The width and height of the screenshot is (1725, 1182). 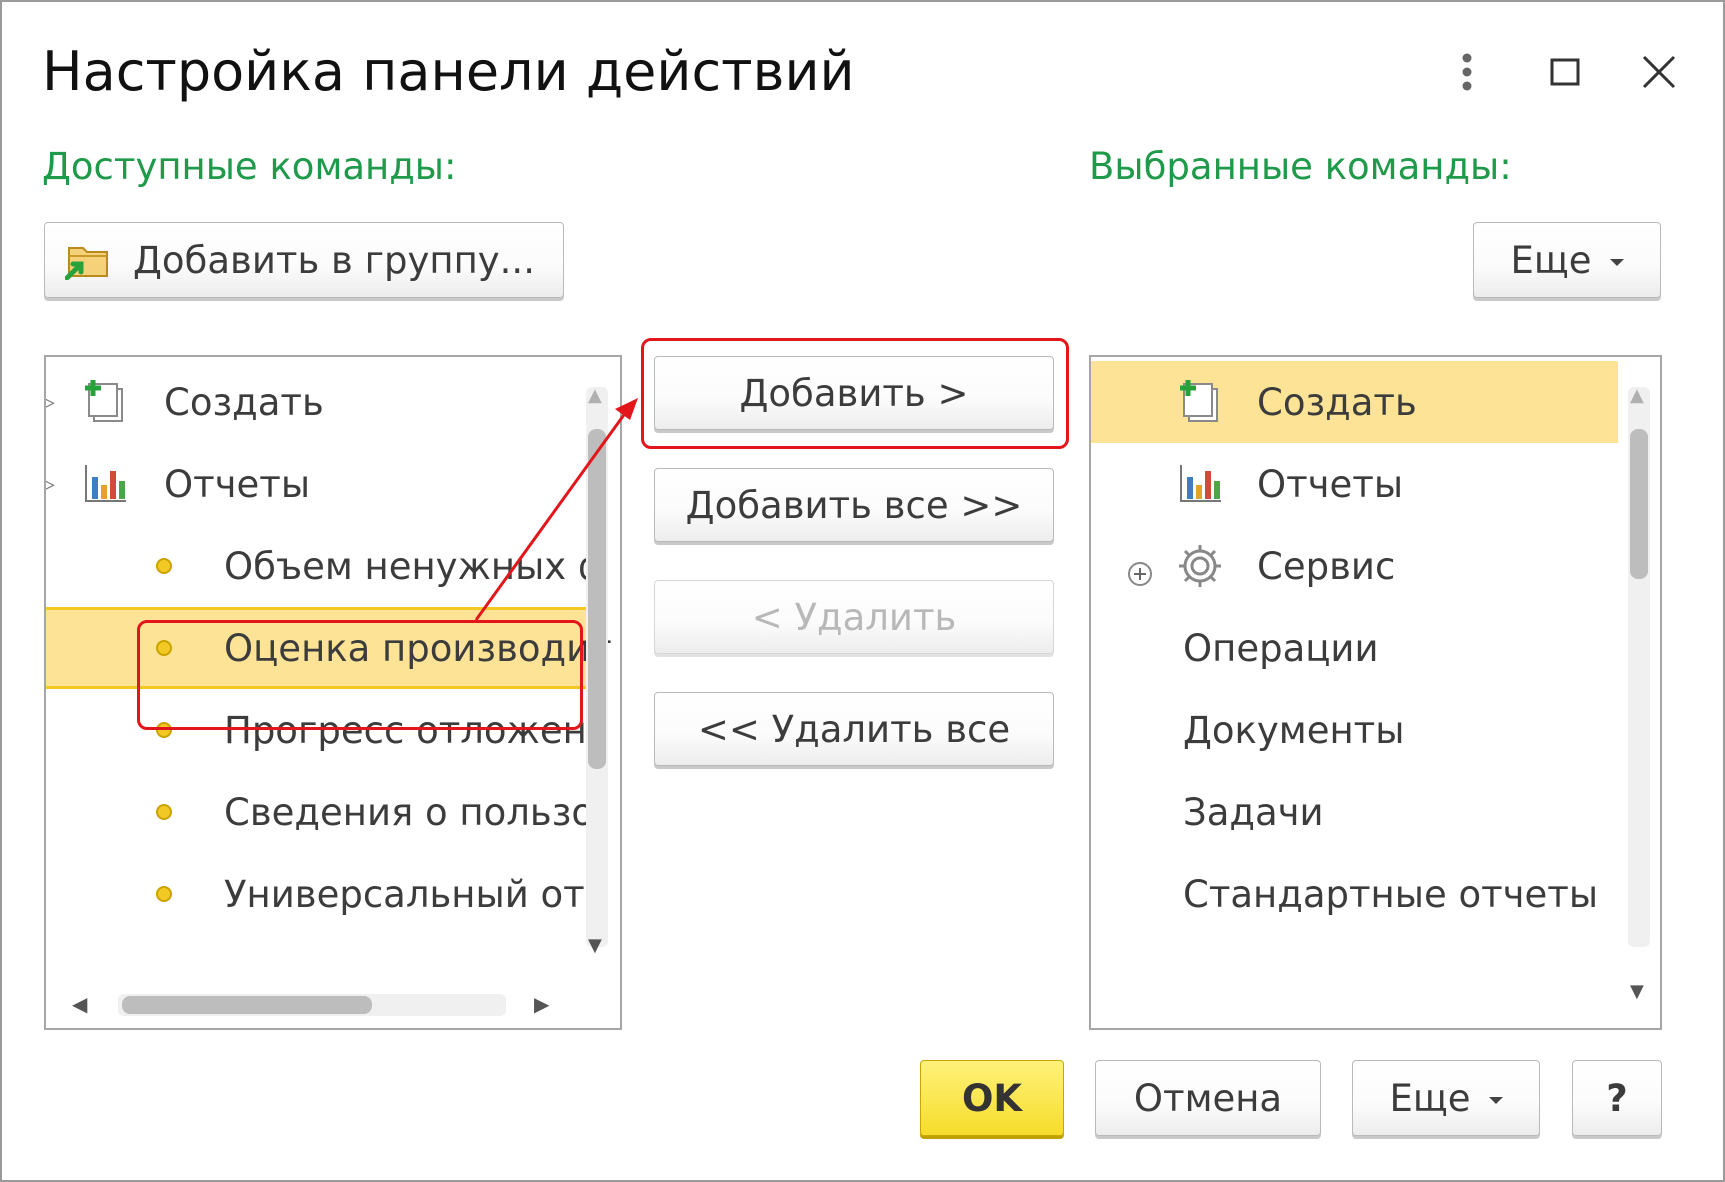 What do you see at coordinates (1200, 405) in the screenshot?
I see `create-icon` at bounding box center [1200, 405].